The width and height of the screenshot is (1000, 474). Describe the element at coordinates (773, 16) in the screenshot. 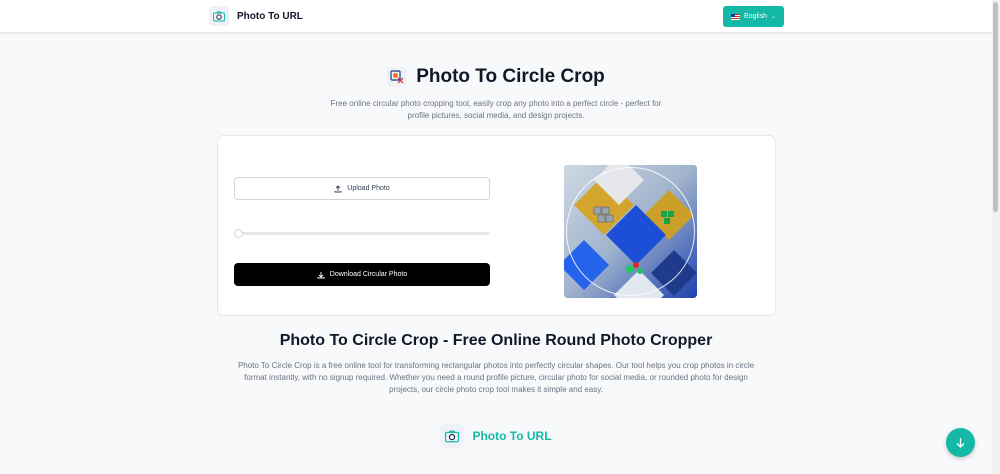

I see `chevron-down-icon: ⌄` at that location.